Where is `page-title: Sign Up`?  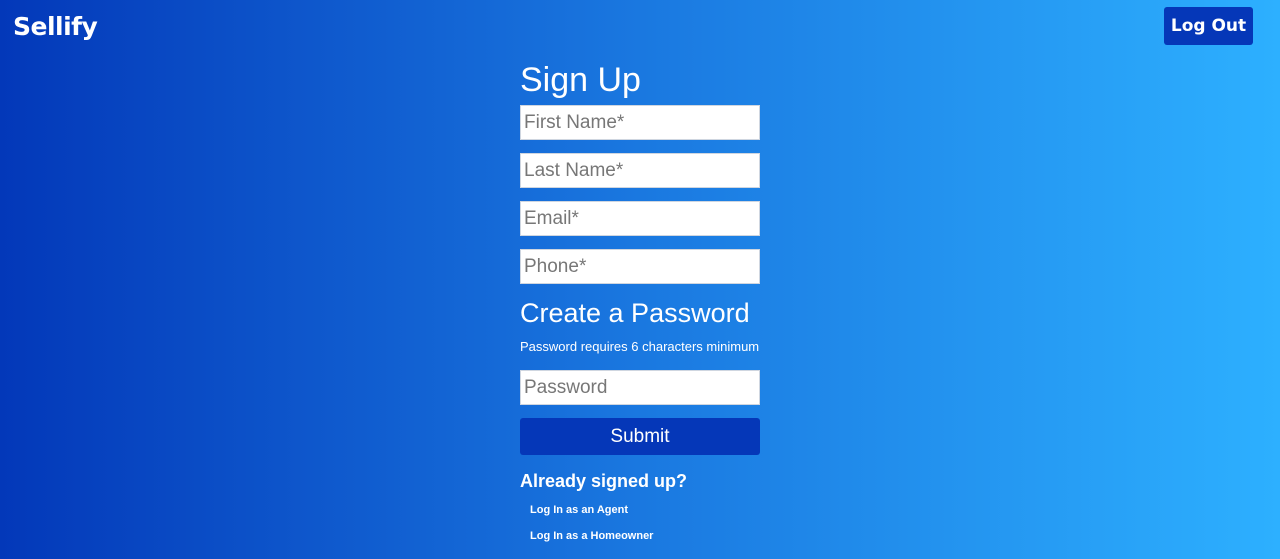
page-title: Sign Up is located at coordinates (580, 80).